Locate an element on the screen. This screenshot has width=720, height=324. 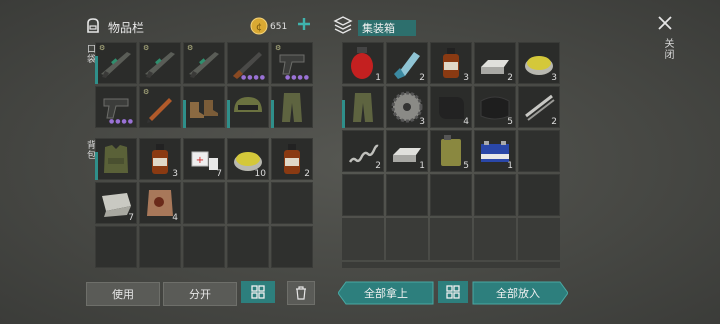
container-scroll-edge is located at coordinates (451, 265).